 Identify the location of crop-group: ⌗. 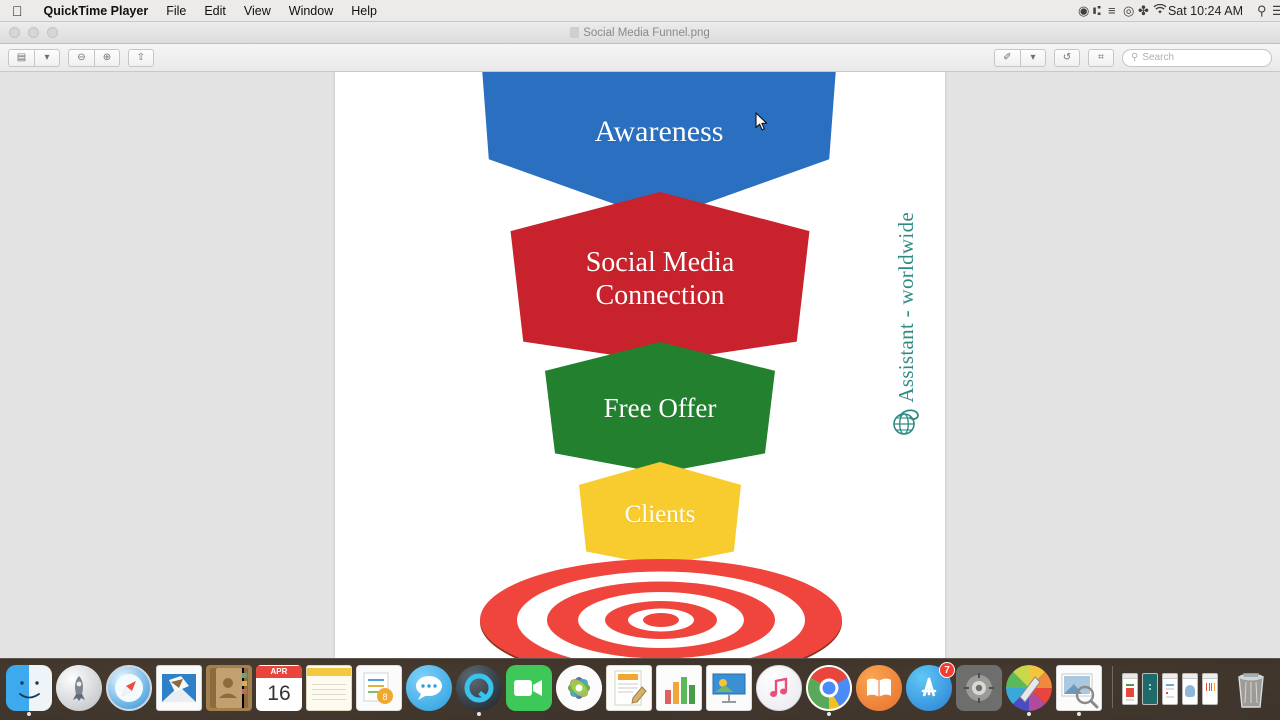
(1101, 57).